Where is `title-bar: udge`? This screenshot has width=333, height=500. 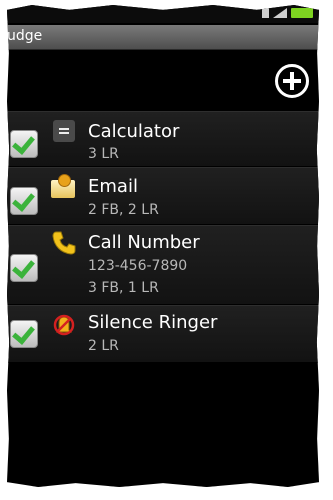
title-bar: udge is located at coordinates (163, 37).